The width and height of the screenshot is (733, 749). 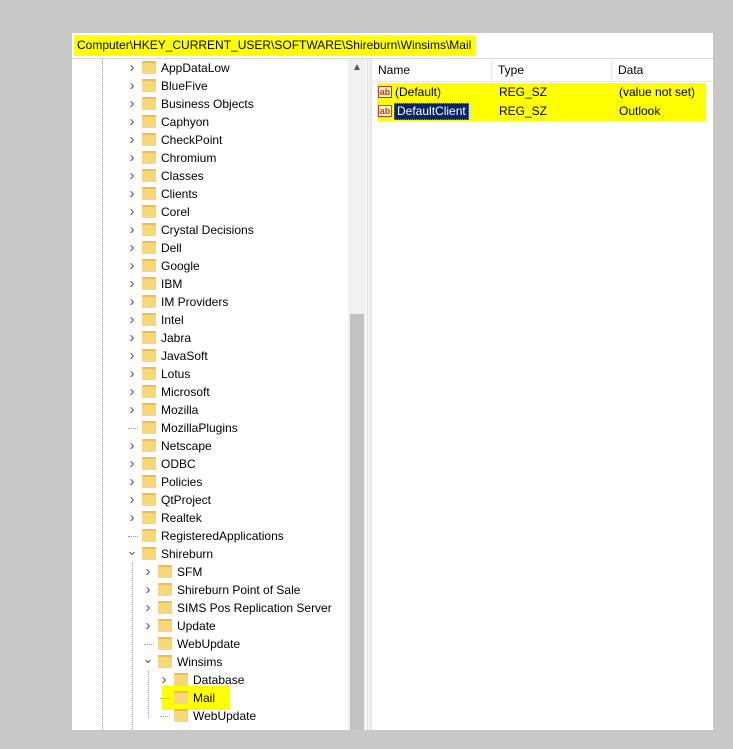 What do you see at coordinates (432, 70) in the screenshot?
I see `column-header-name: Name` at bounding box center [432, 70].